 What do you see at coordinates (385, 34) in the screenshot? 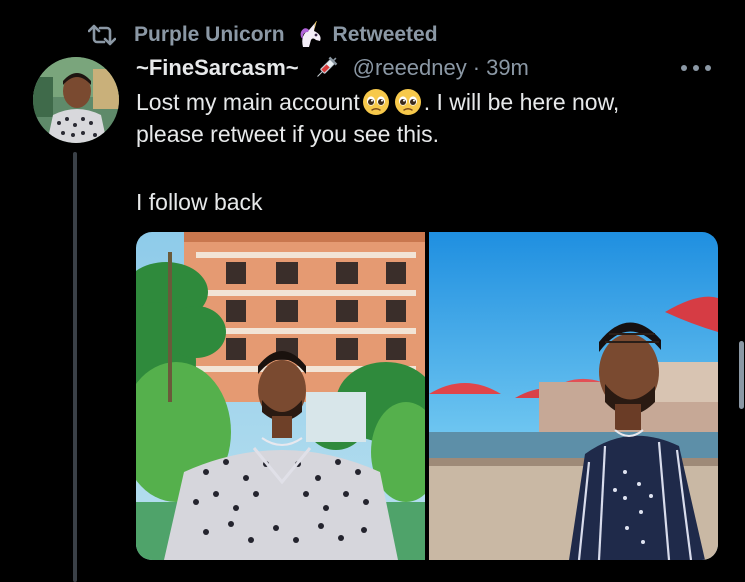
I see `retweeted-label: Retweeted` at bounding box center [385, 34].